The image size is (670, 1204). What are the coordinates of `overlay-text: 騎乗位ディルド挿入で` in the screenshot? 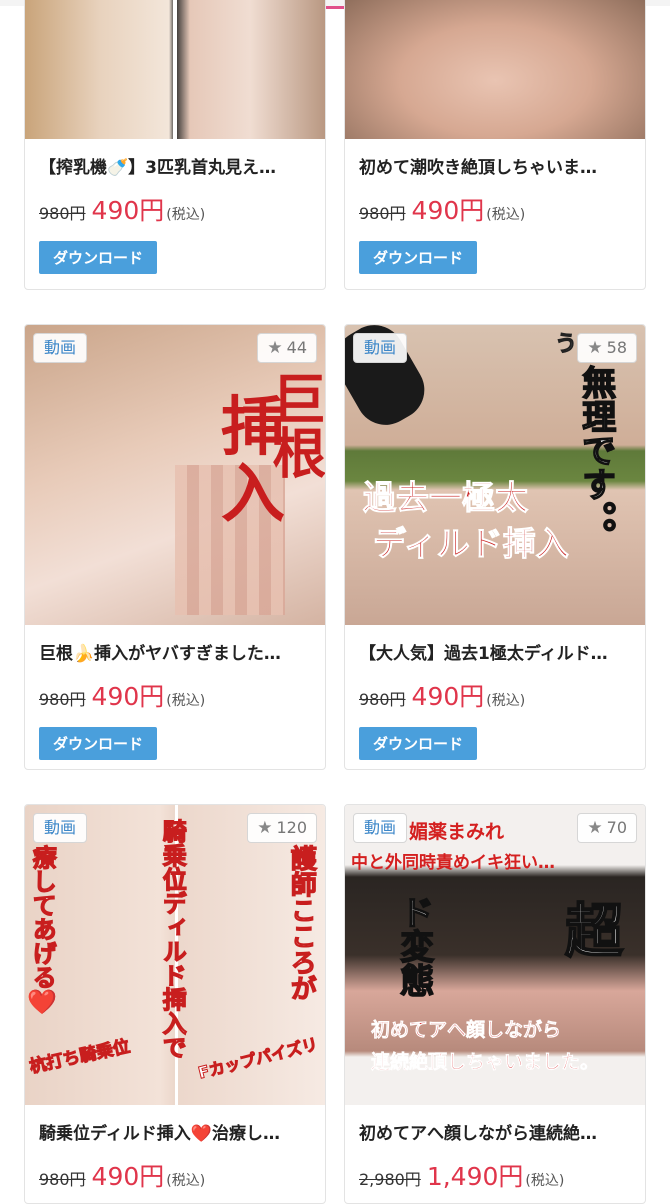 It's located at (172, 938).